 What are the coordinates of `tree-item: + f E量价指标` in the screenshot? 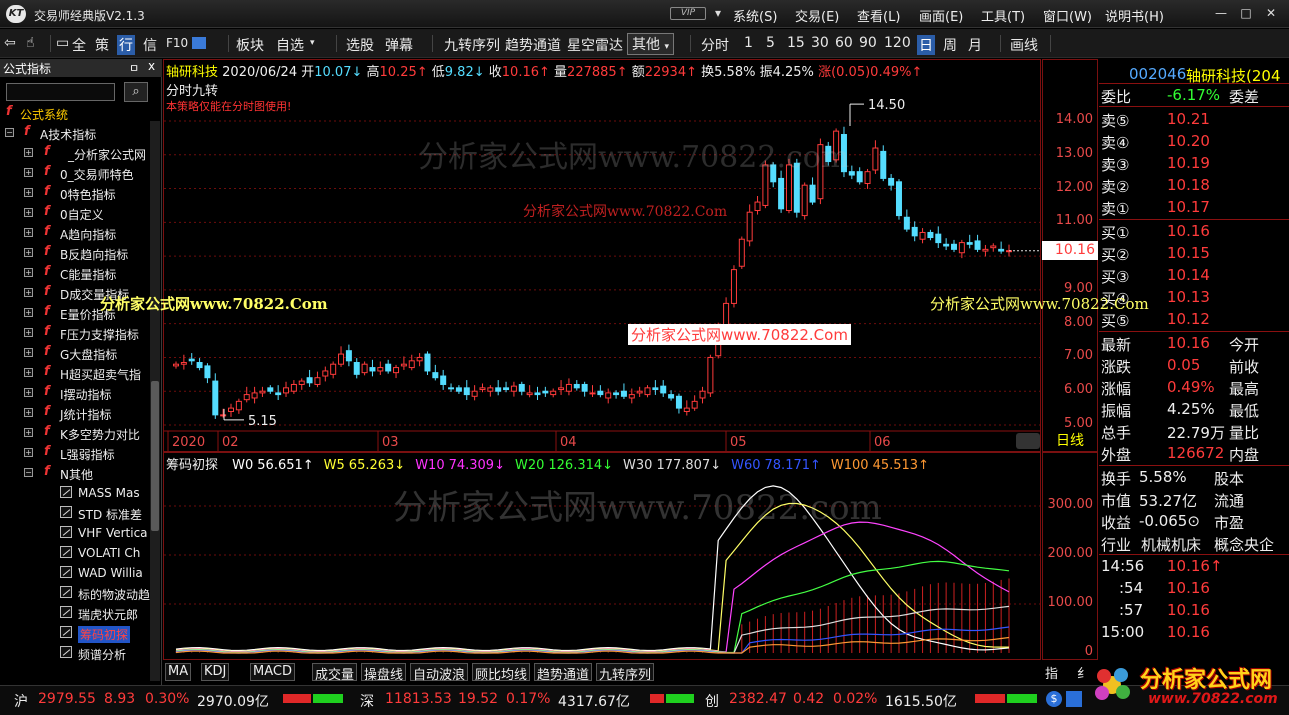 It's located at (76, 313).